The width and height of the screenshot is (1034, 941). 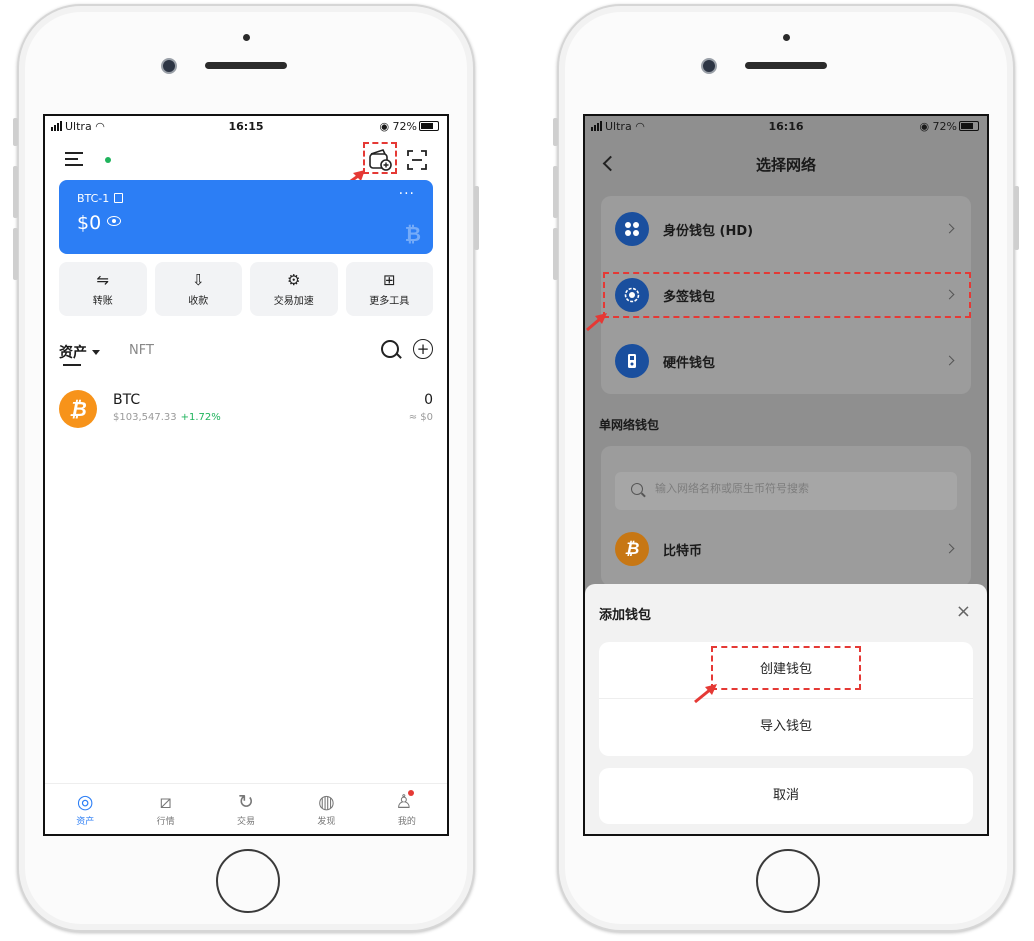 What do you see at coordinates (326, 802) in the screenshot?
I see `discover-tab-icon: ◍` at bounding box center [326, 802].